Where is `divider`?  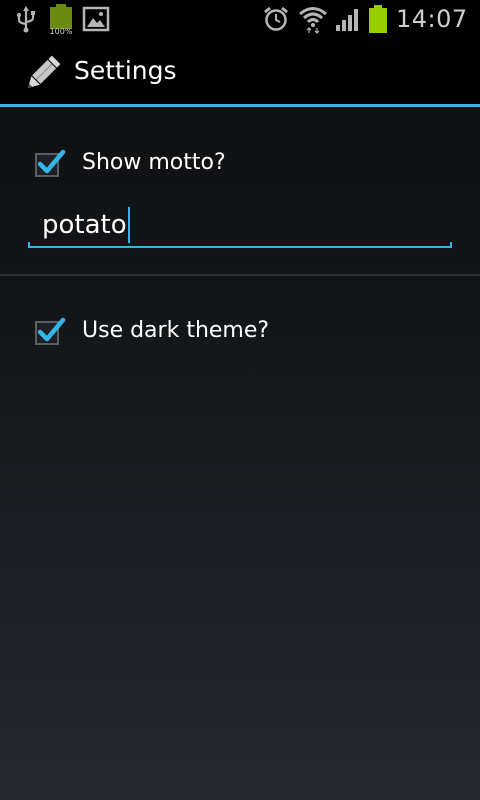
divider is located at coordinates (240, 275).